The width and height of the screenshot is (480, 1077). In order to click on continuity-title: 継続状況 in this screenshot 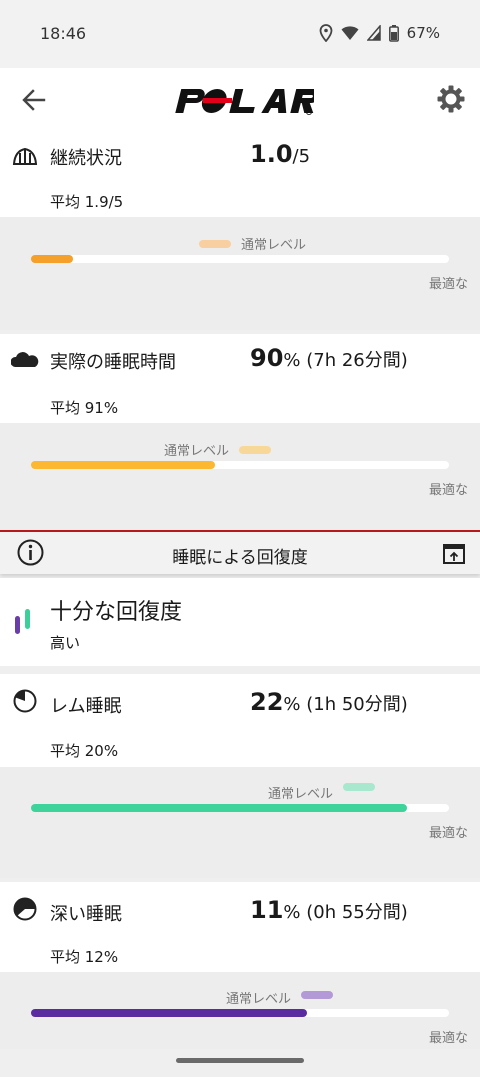, I will do `click(86, 158)`.